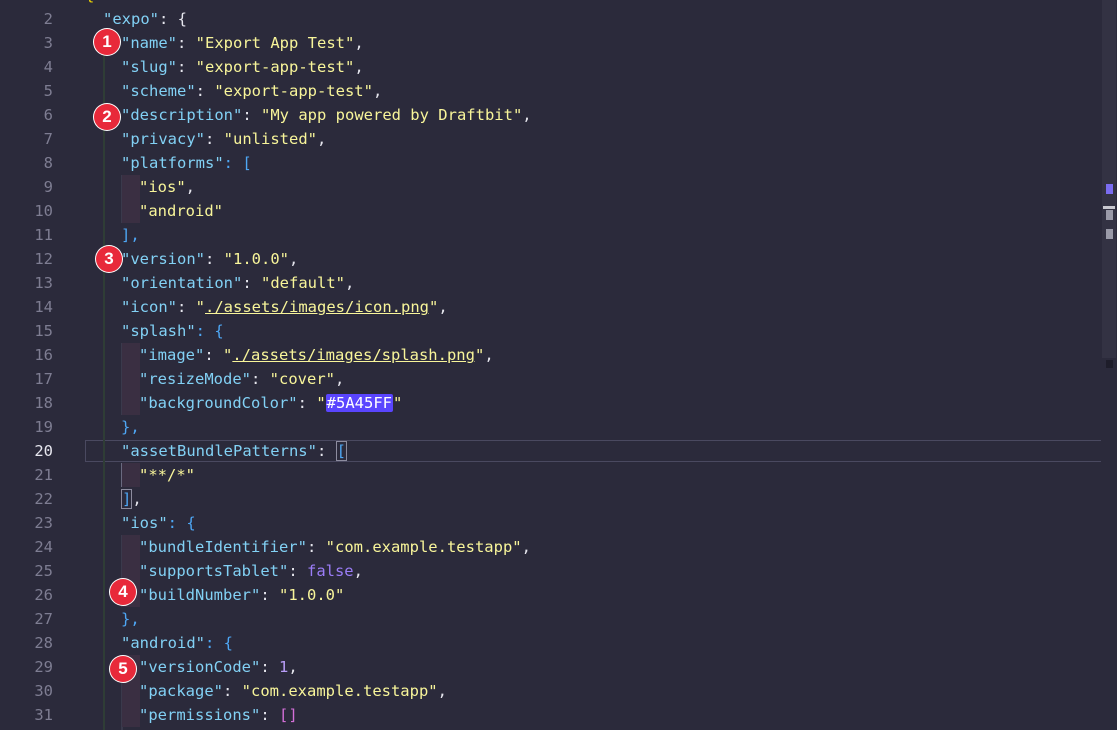  I want to click on code-line: "backgroundColor": "#5A45FF", so click(270, 403).